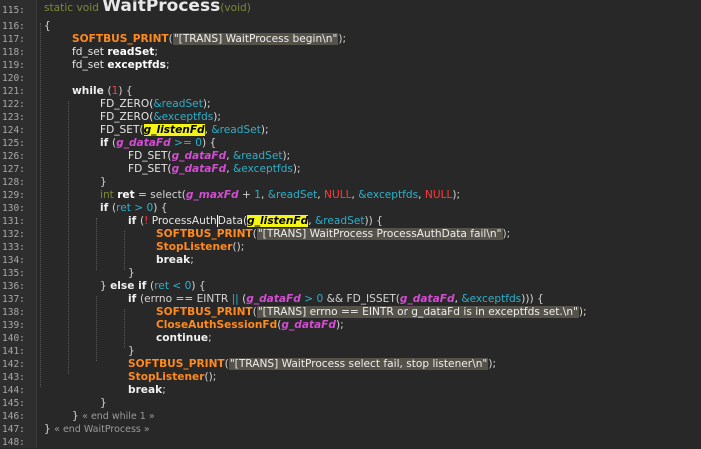  What do you see at coordinates (160, 117) in the screenshot?
I see `code-text: FD_ZERO(&exceptfds);` at bounding box center [160, 117].